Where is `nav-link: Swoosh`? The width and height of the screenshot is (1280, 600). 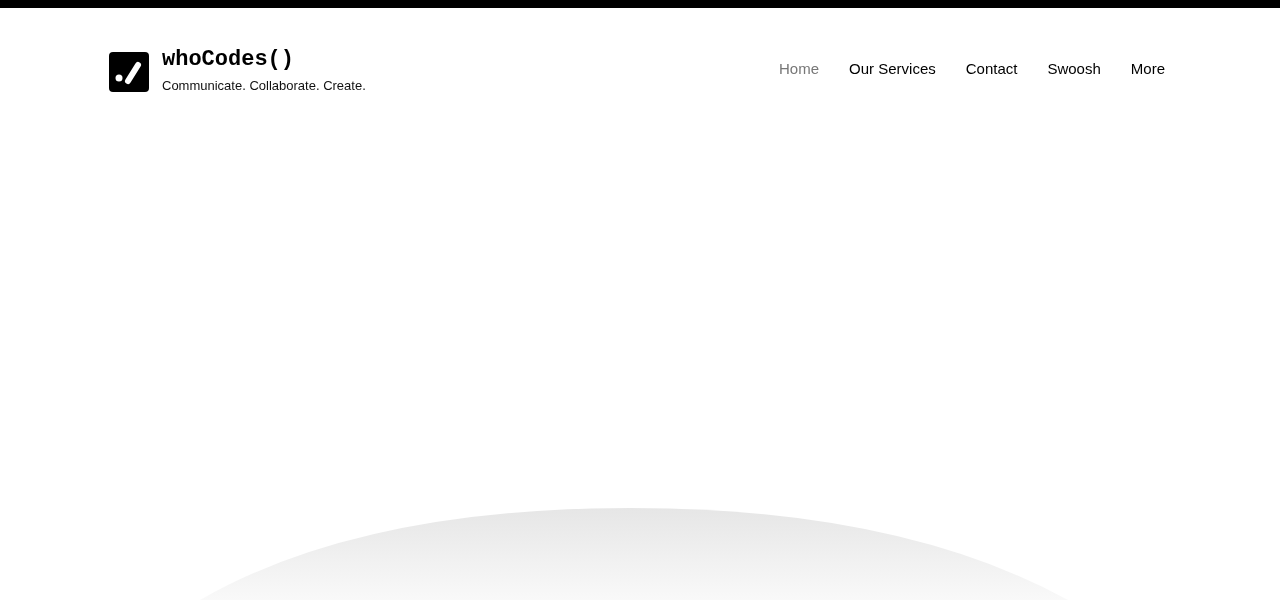 nav-link: Swoosh is located at coordinates (1074, 69).